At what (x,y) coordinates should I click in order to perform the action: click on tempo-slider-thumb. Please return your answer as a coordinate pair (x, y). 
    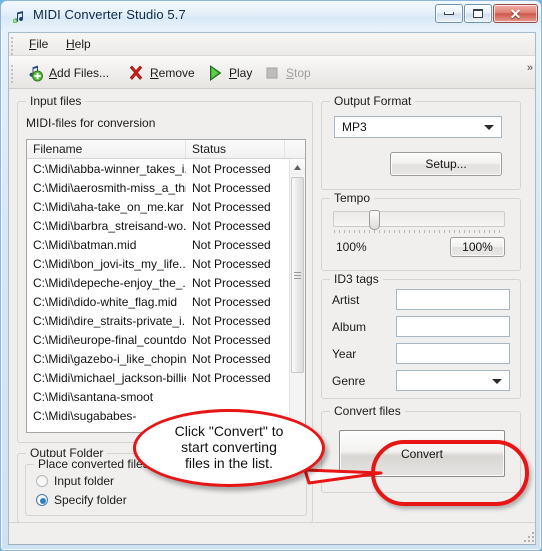
    Looking at the image, I should click on (374, 220).